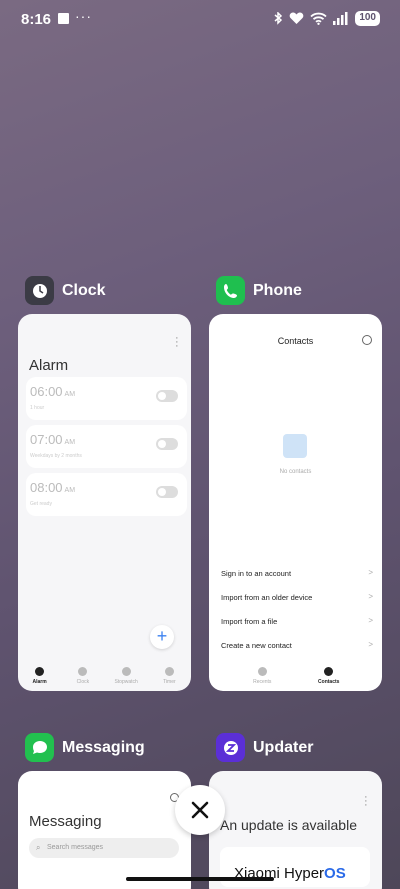 Image resolution: width=400 pixels, height=889 pixels. What do you see at coordinates (200, 879) in the screenshot?
I see `home-indicator` at bounding box center [200, 879].